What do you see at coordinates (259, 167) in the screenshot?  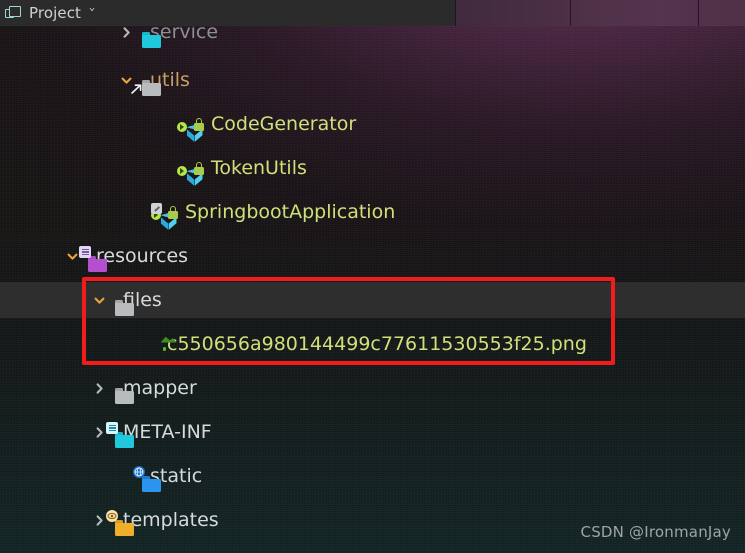 I see `tree-row-label: TokenUtils` at bounding box center [259, 167].